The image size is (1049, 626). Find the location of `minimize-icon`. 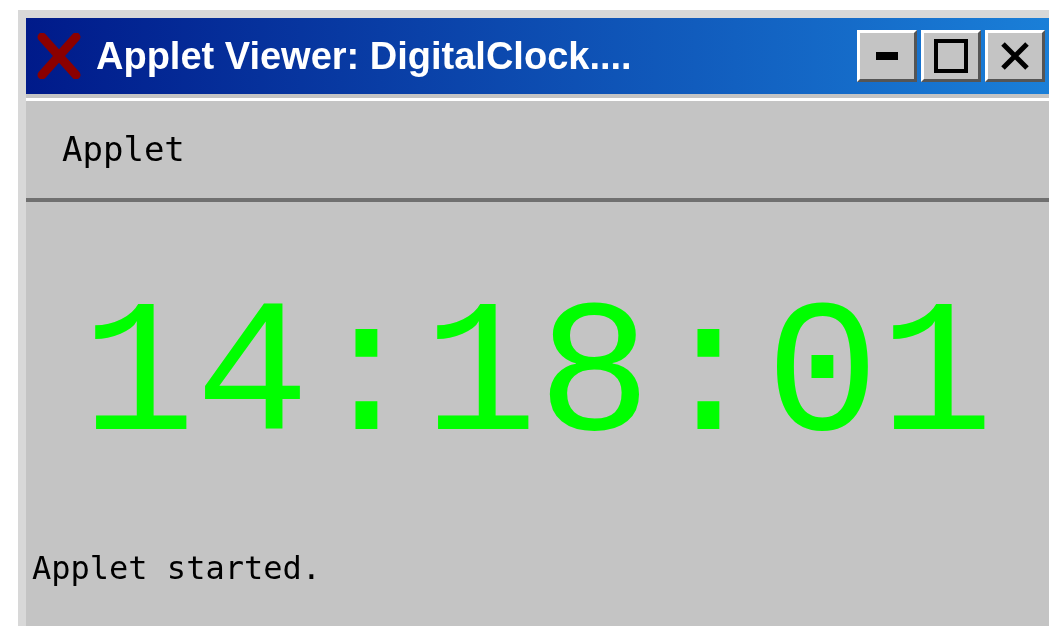

minimize-icon is located at coordinates (887, 56).